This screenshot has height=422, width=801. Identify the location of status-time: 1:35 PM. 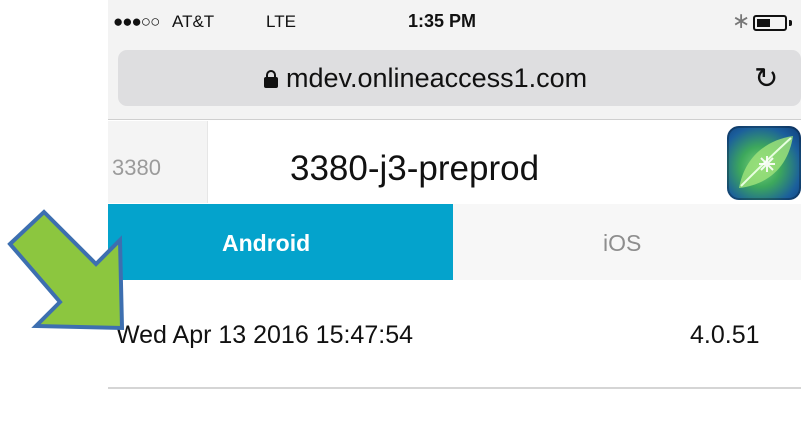
(442, 21).